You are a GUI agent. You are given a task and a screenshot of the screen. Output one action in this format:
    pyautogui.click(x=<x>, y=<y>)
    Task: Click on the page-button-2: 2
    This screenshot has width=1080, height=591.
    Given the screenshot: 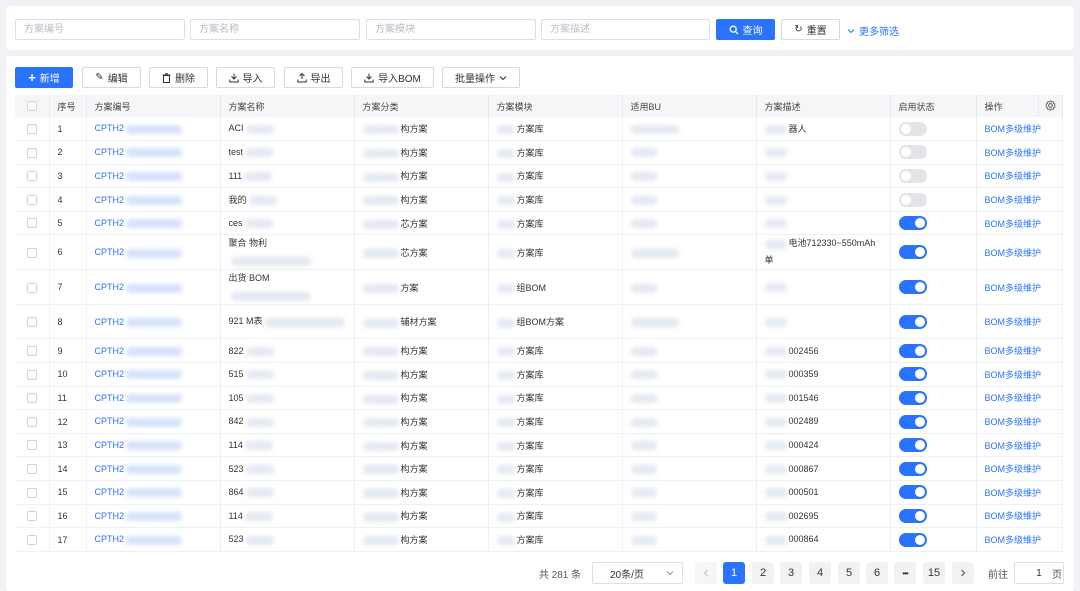 What is the action you would take?
    pyautogui.click(x=763, y=573)
    